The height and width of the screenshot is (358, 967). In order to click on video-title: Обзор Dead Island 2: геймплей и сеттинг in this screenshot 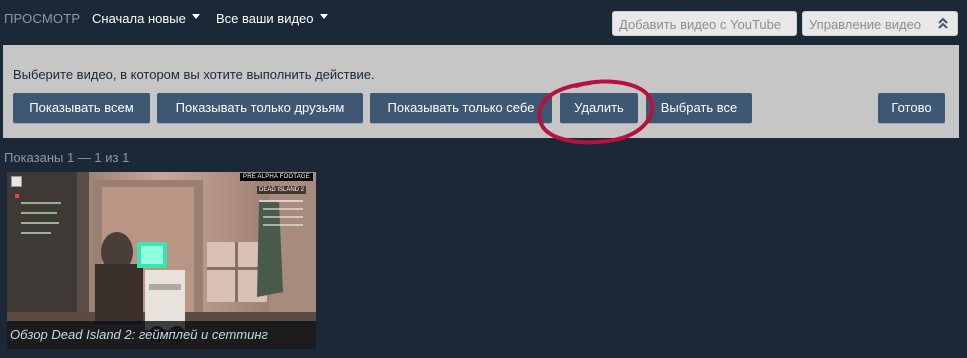, I will do `click(139, 334)`.